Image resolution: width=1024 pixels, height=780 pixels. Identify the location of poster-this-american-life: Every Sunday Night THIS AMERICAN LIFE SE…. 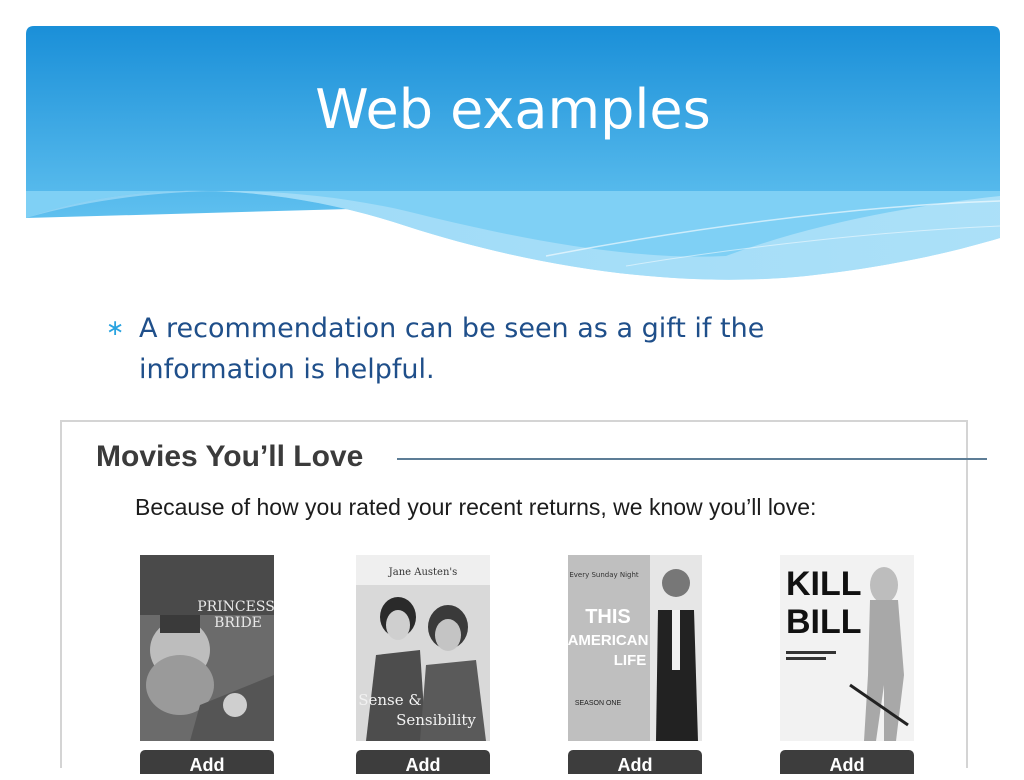
(635, 648).